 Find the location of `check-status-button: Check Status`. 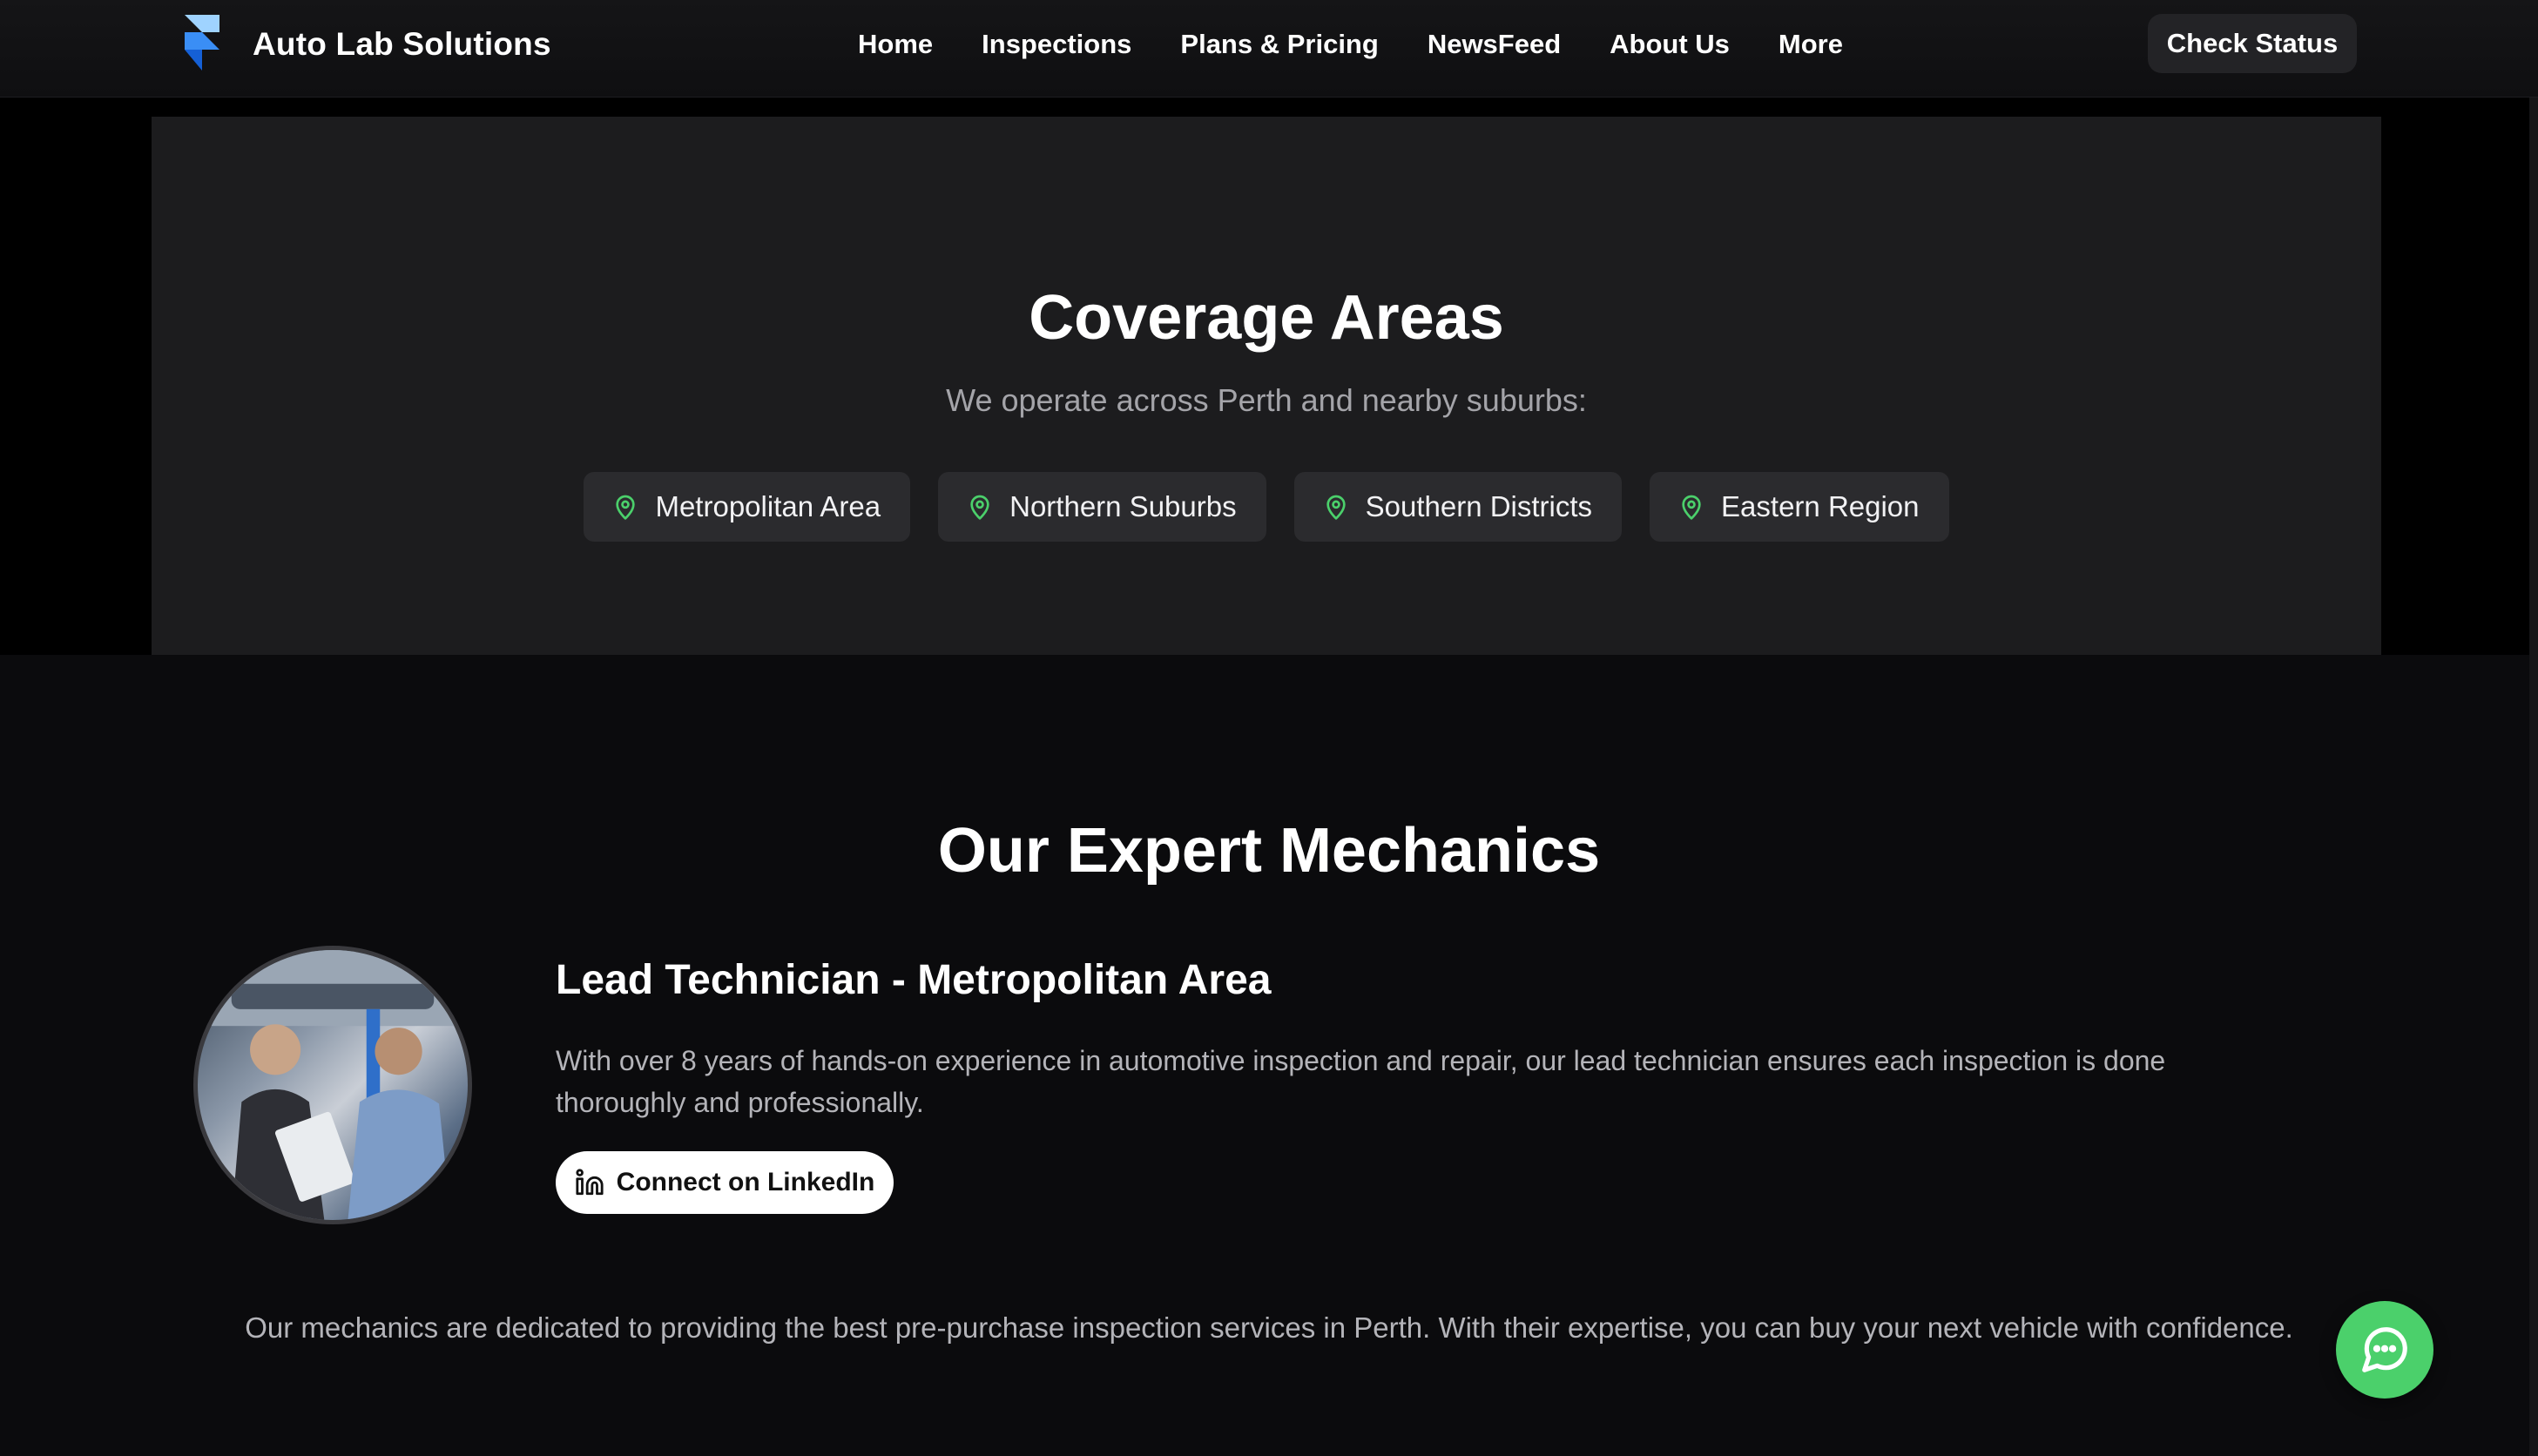

check-status-button: Check Status is located at coordinates (2252, 43).